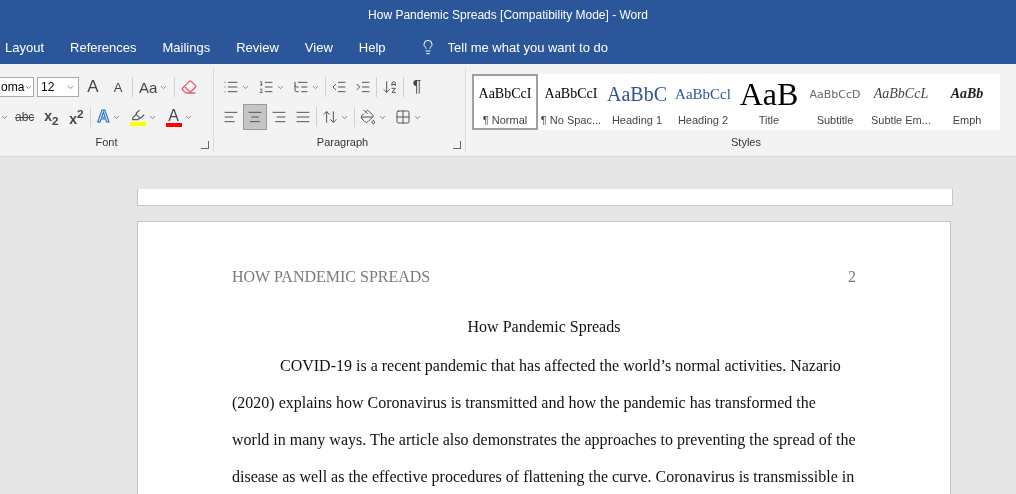 Image resolution: width=1016 pixels, height=494 pixels. Describe the element at coordinates (508, 15) in the screenshot. I see `window-title: How Pandemic Spreads [Compatibility Mode] - Word` at that location.